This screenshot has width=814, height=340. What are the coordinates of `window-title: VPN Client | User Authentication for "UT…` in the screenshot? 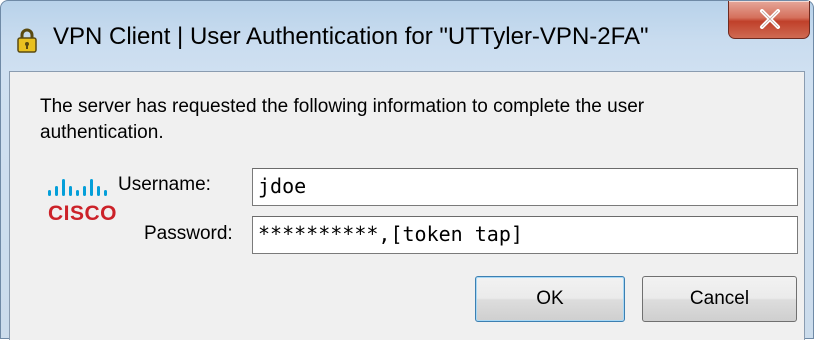 It's located at (351, 36).